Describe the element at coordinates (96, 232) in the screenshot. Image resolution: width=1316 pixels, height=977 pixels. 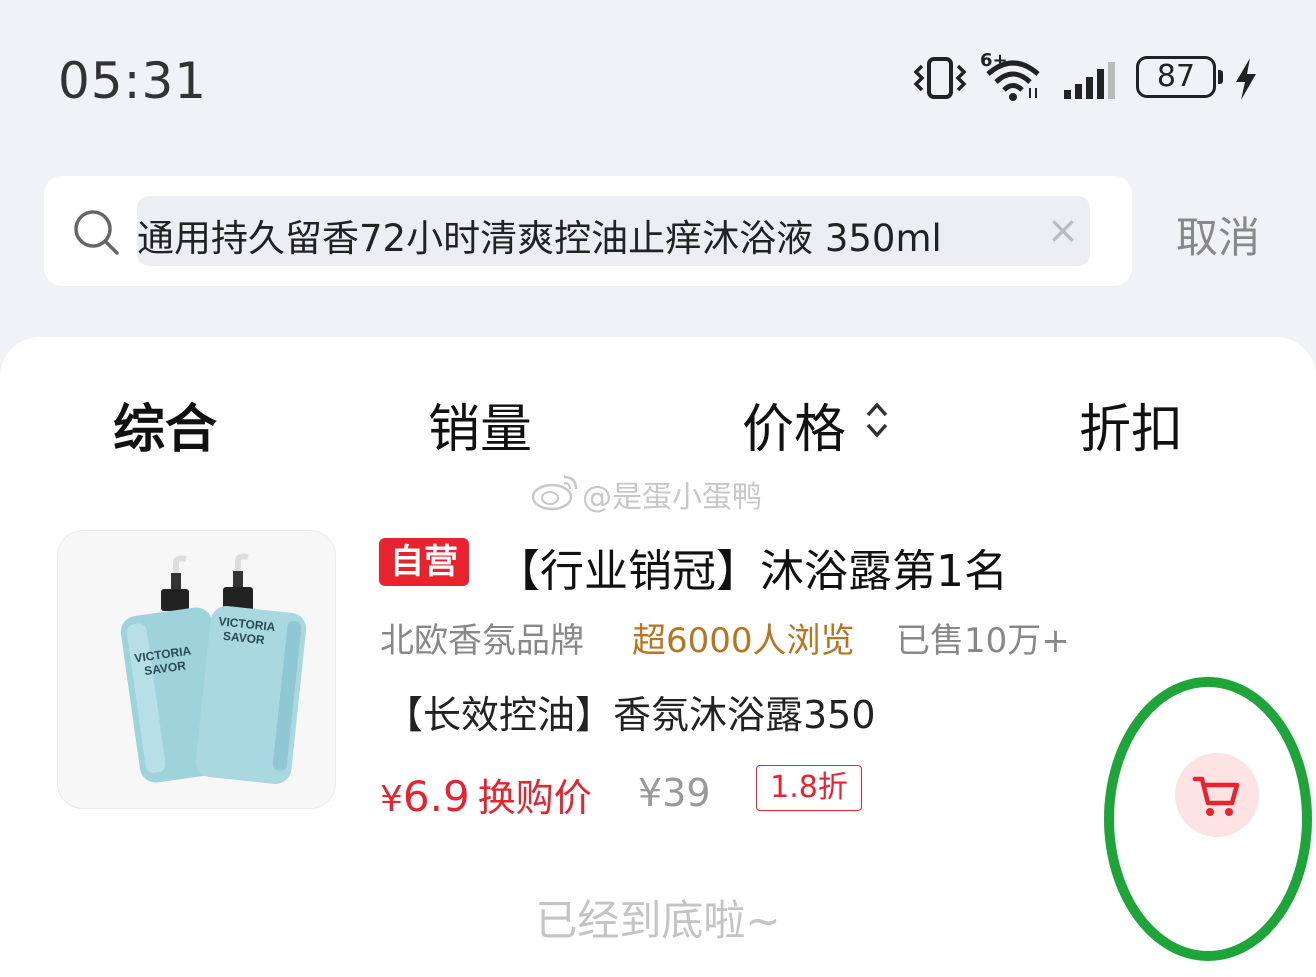
I see `search-icon` at that location.